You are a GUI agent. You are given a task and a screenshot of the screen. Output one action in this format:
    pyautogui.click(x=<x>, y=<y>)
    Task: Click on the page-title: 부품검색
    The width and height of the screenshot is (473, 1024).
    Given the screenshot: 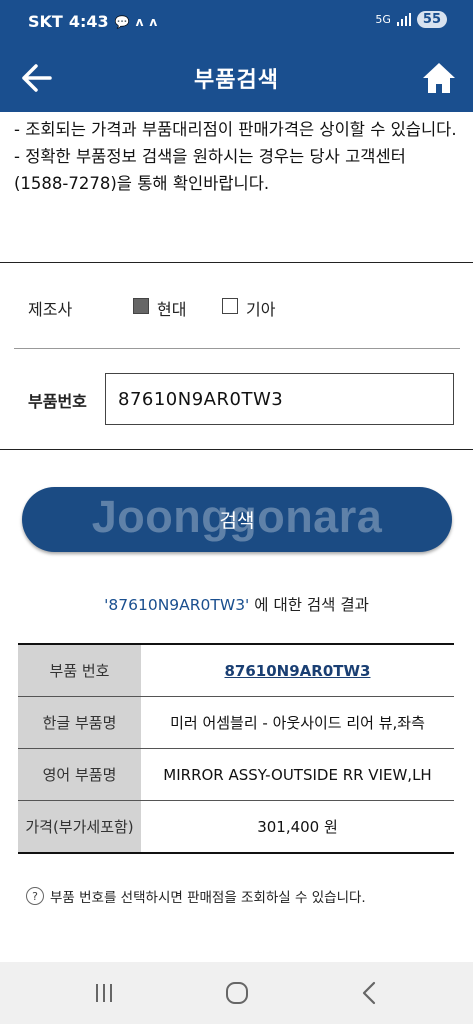 What is the action you would take?
    pyautogui.click(x=236, y=80)
    